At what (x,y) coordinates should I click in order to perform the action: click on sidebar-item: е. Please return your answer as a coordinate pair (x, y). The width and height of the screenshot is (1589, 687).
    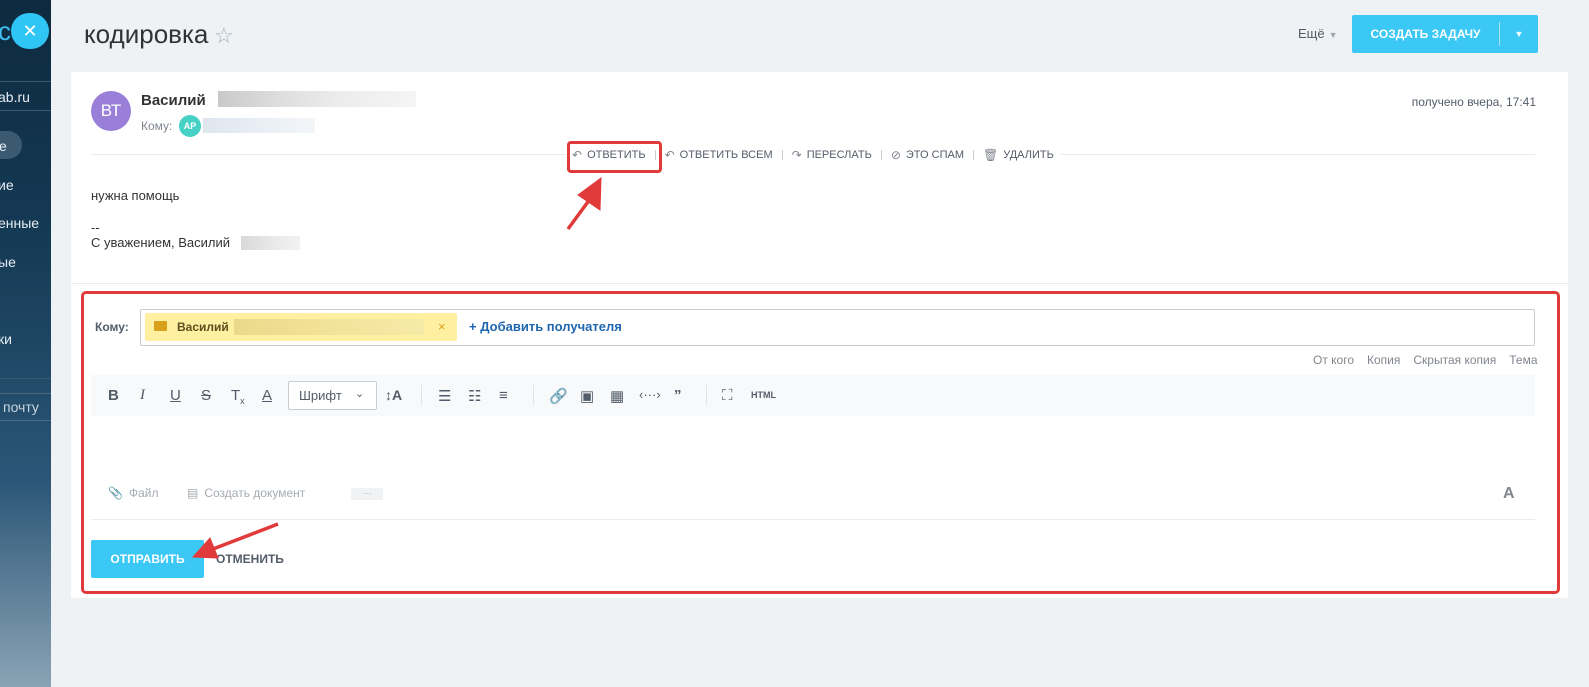
    Looking at the image, I should click on (3, 146).